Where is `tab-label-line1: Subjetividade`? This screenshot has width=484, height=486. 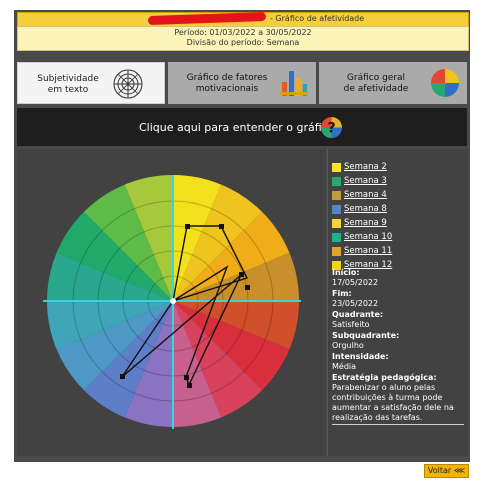 tab-label-line1: Subjetividade is located at coordinates (68, 79).